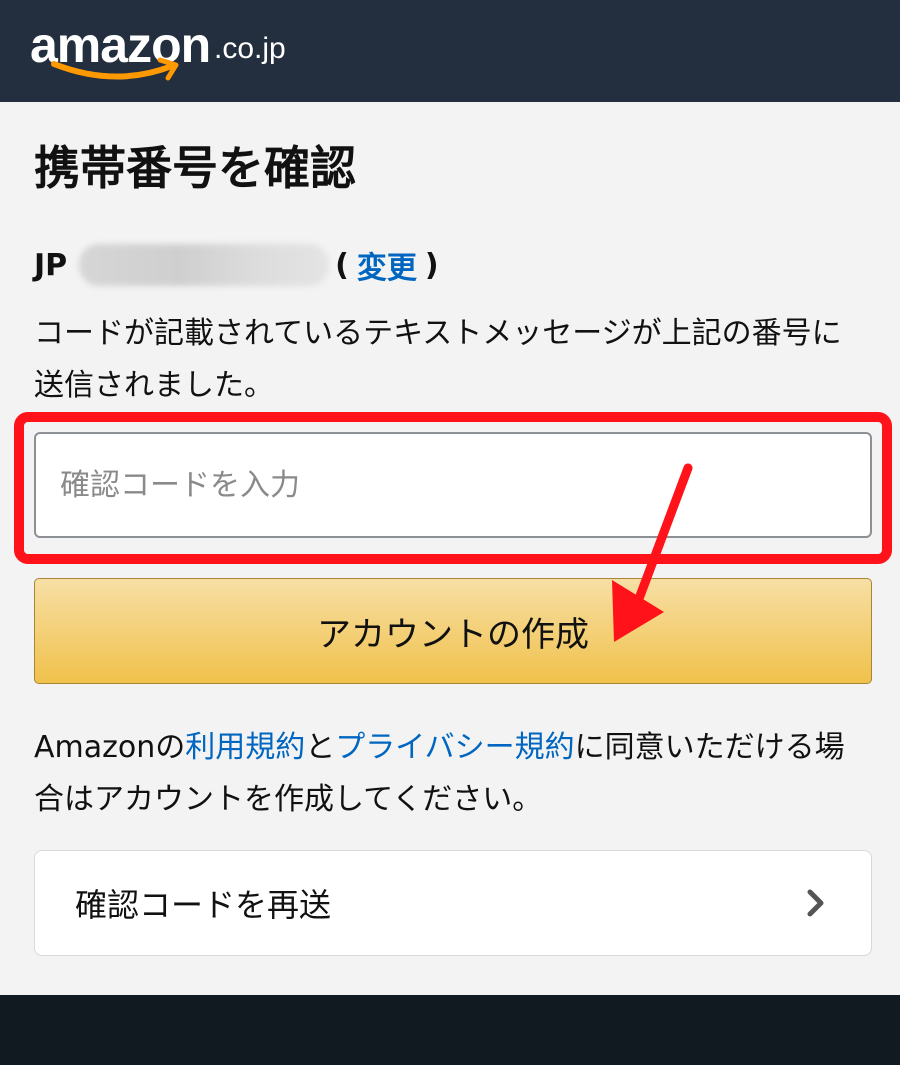  Describe the element at coordinates (450, 1030) in the screenshot. I see `footer-bar` at that location.